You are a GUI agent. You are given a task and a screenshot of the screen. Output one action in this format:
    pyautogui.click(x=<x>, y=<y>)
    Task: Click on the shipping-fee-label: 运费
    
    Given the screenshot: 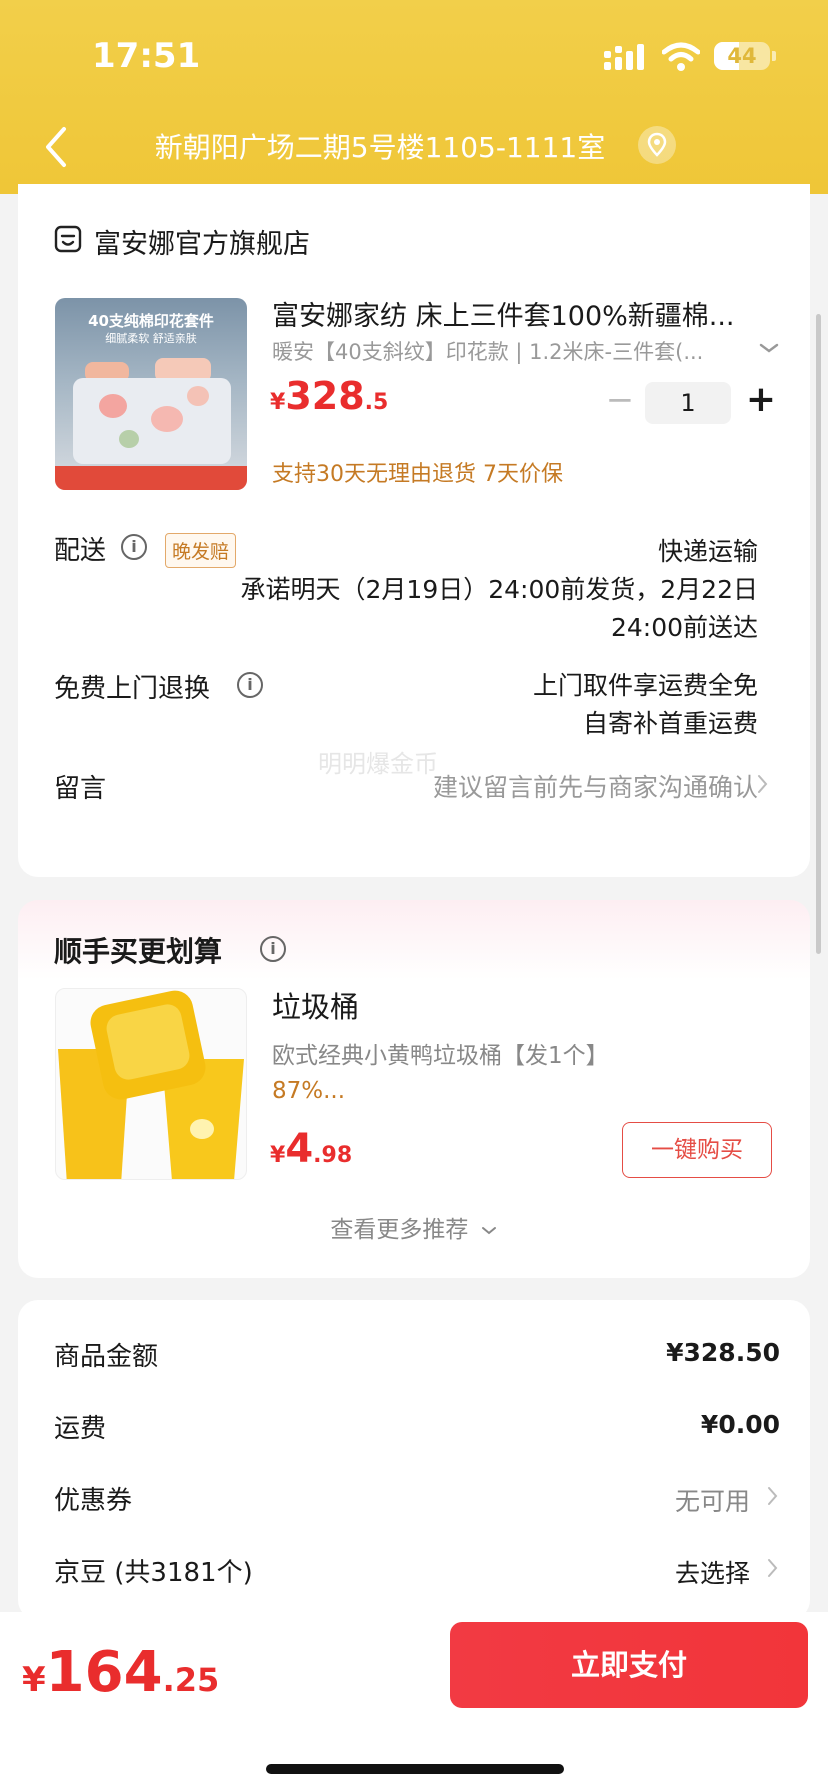 What is the action you would take?
    pyautogui.click(x=80, y=1429)
    